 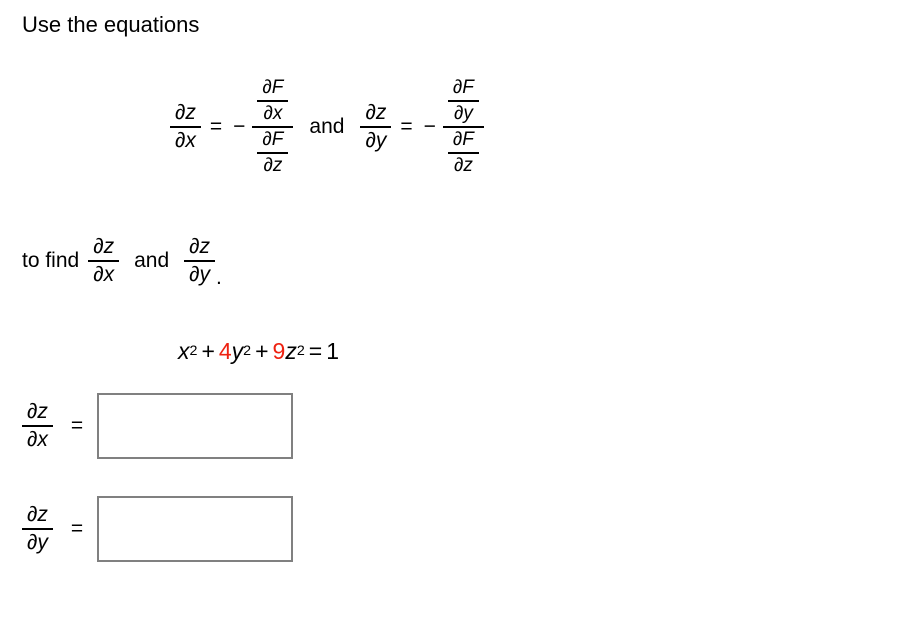 I want to click on answer-row-dzdy: ∂z ∂y =, so click(x=158, y=529).